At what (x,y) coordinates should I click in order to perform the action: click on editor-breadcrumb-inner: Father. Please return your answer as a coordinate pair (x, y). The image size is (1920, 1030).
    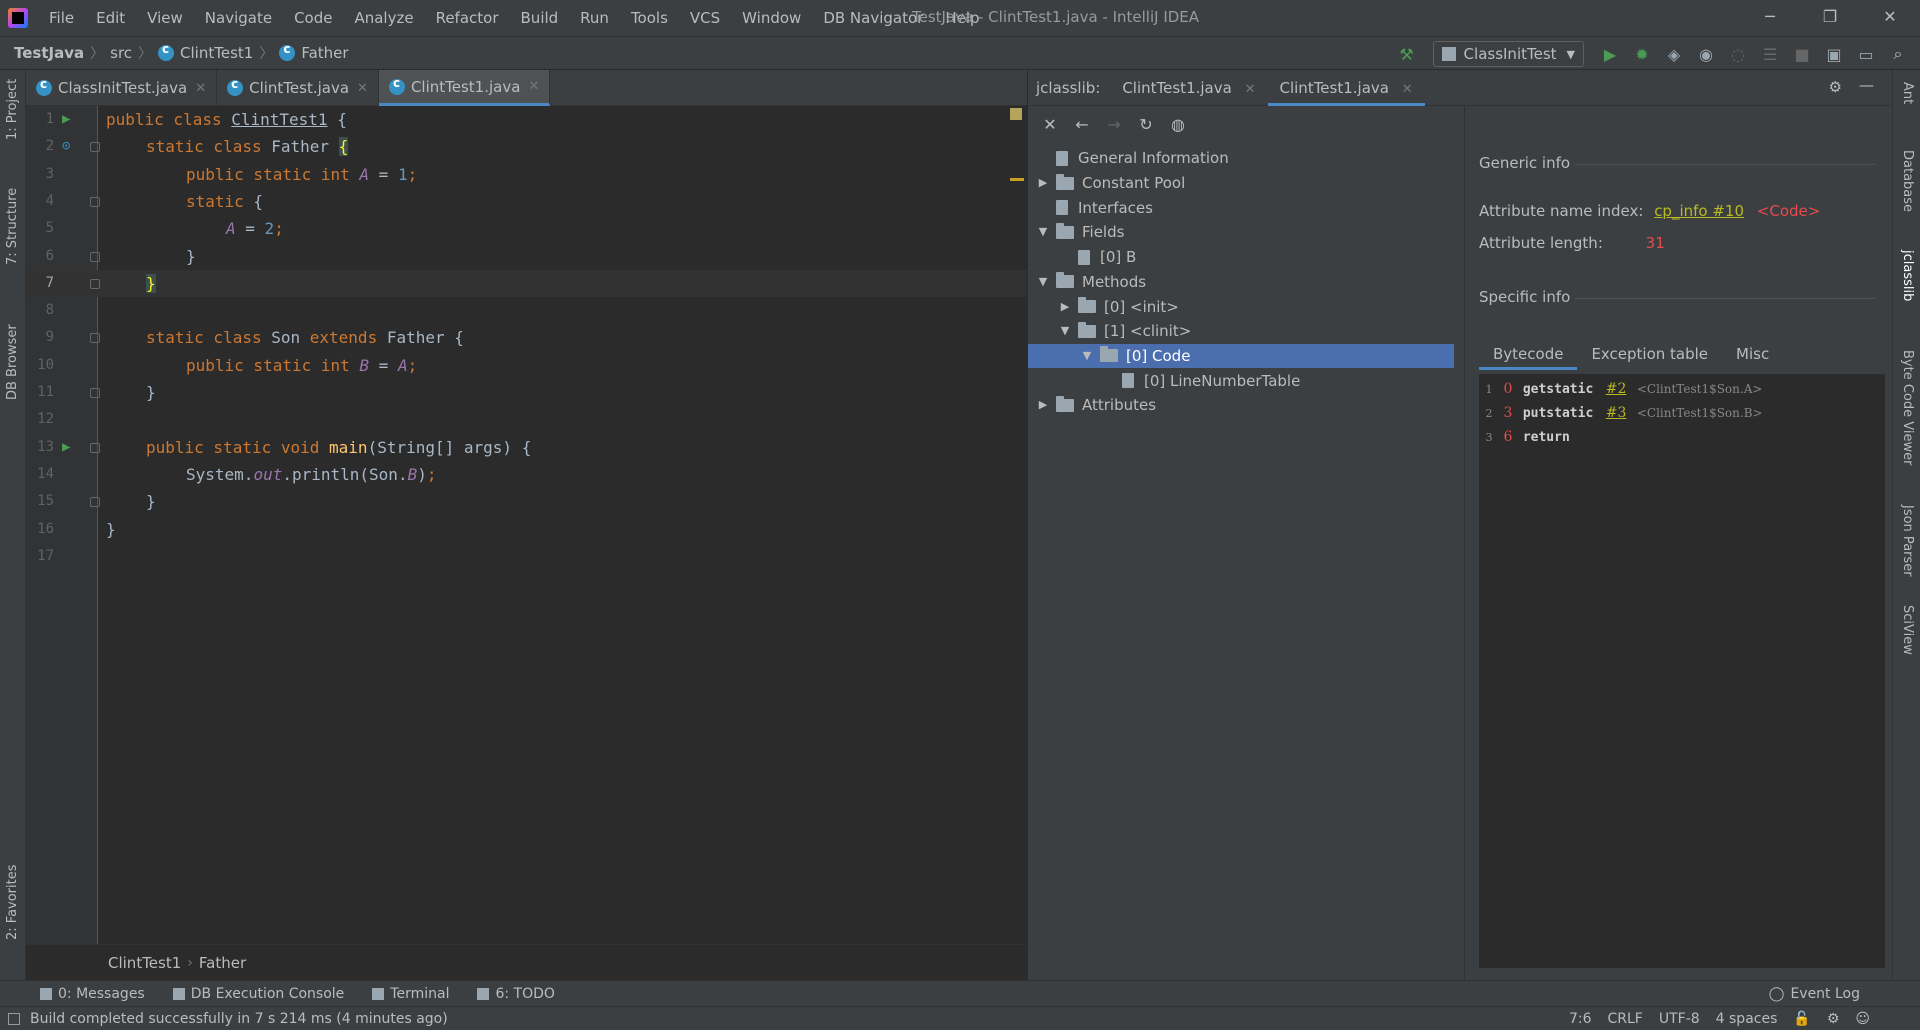
    Looking at the image, I should click on (222, 963).